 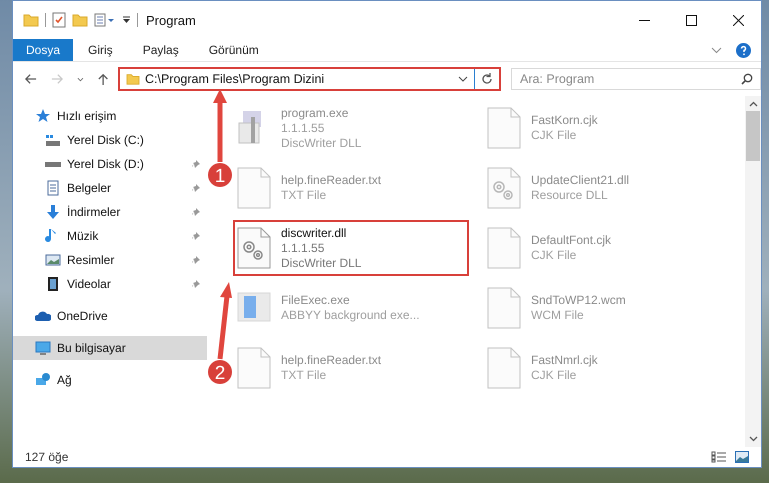 I want to click on search-field: Ara: Program, so click(x=635, y=79).